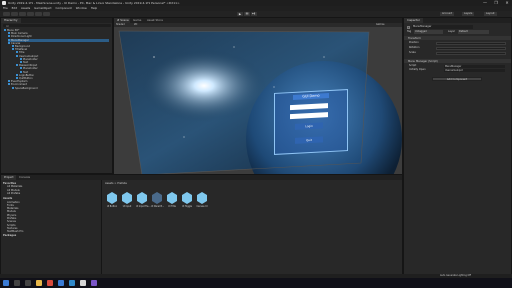 The image size is (512, 288). What do you see at coordinates (414, 42) in the screenshot?
I see `position-label: Position` at bounding box center [414, 42].